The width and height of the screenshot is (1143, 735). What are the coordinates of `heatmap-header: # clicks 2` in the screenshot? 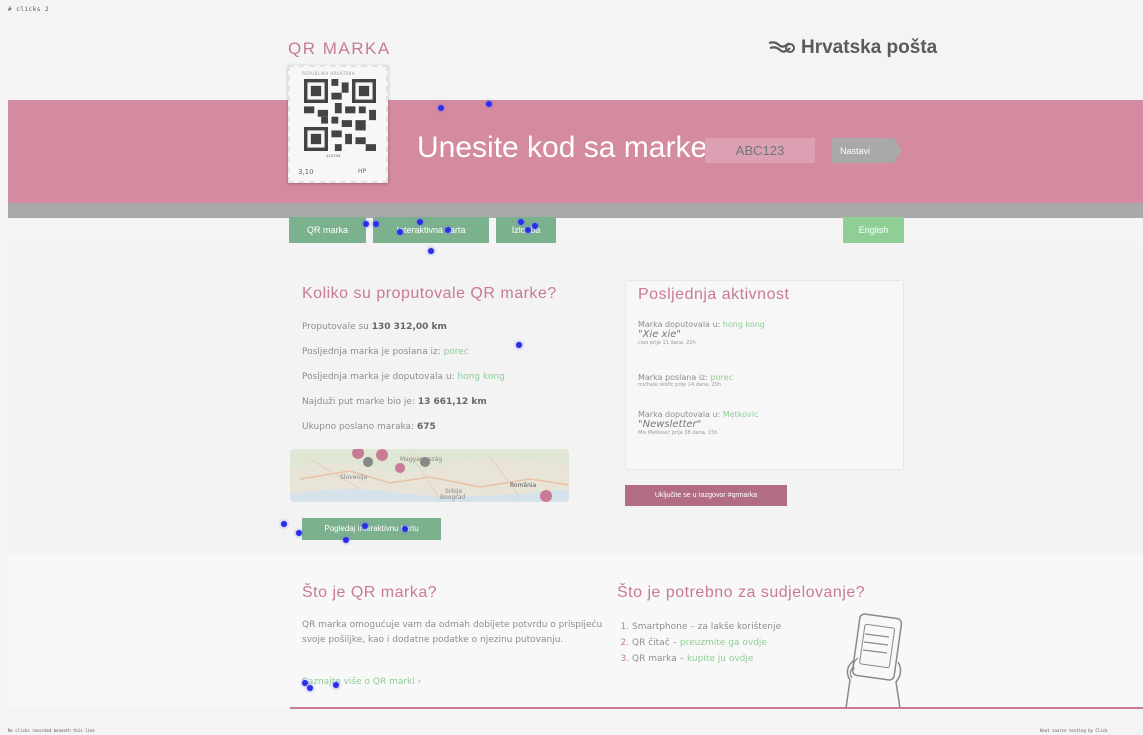 It's located at (29, 9).